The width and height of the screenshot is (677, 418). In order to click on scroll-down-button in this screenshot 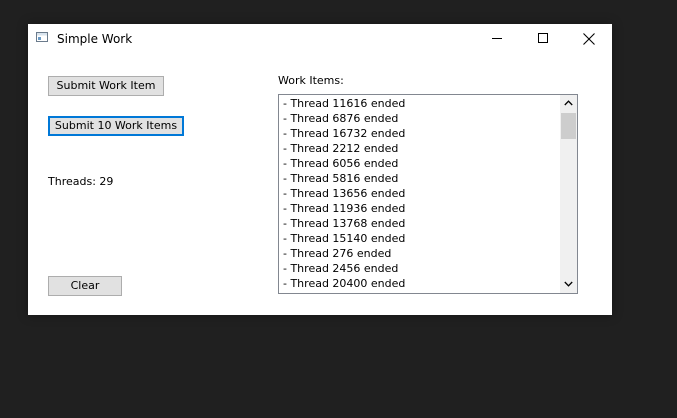, I will do `click(568, 284)`.